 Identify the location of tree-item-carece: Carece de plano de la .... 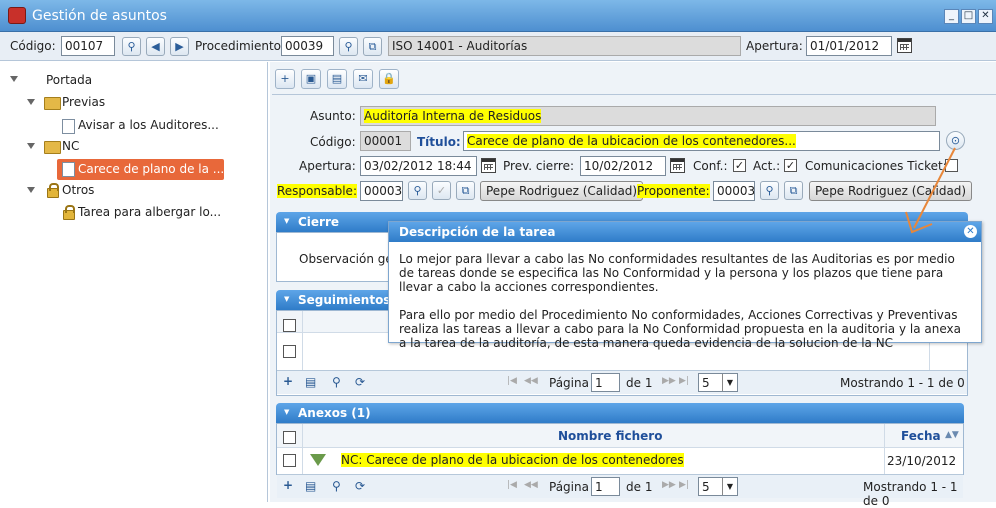
(151, 169).